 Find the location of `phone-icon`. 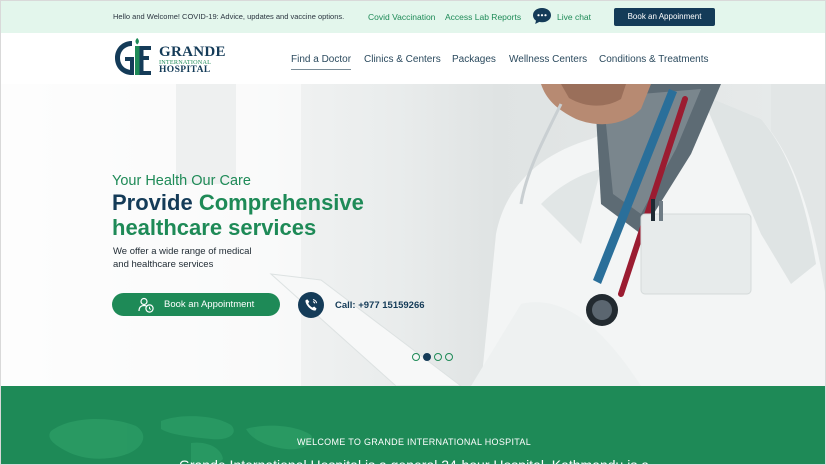

phone-icon is located at coordinates (311, 305).